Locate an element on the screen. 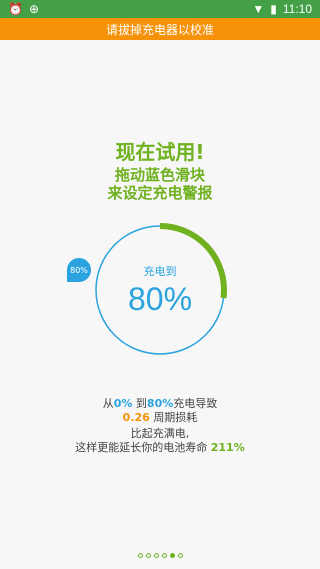 The height and width of the screenshot is (569, 320). subtitle: 拖动蓝色滑块 来设定充电警报 is located at coordinates (160, 184).